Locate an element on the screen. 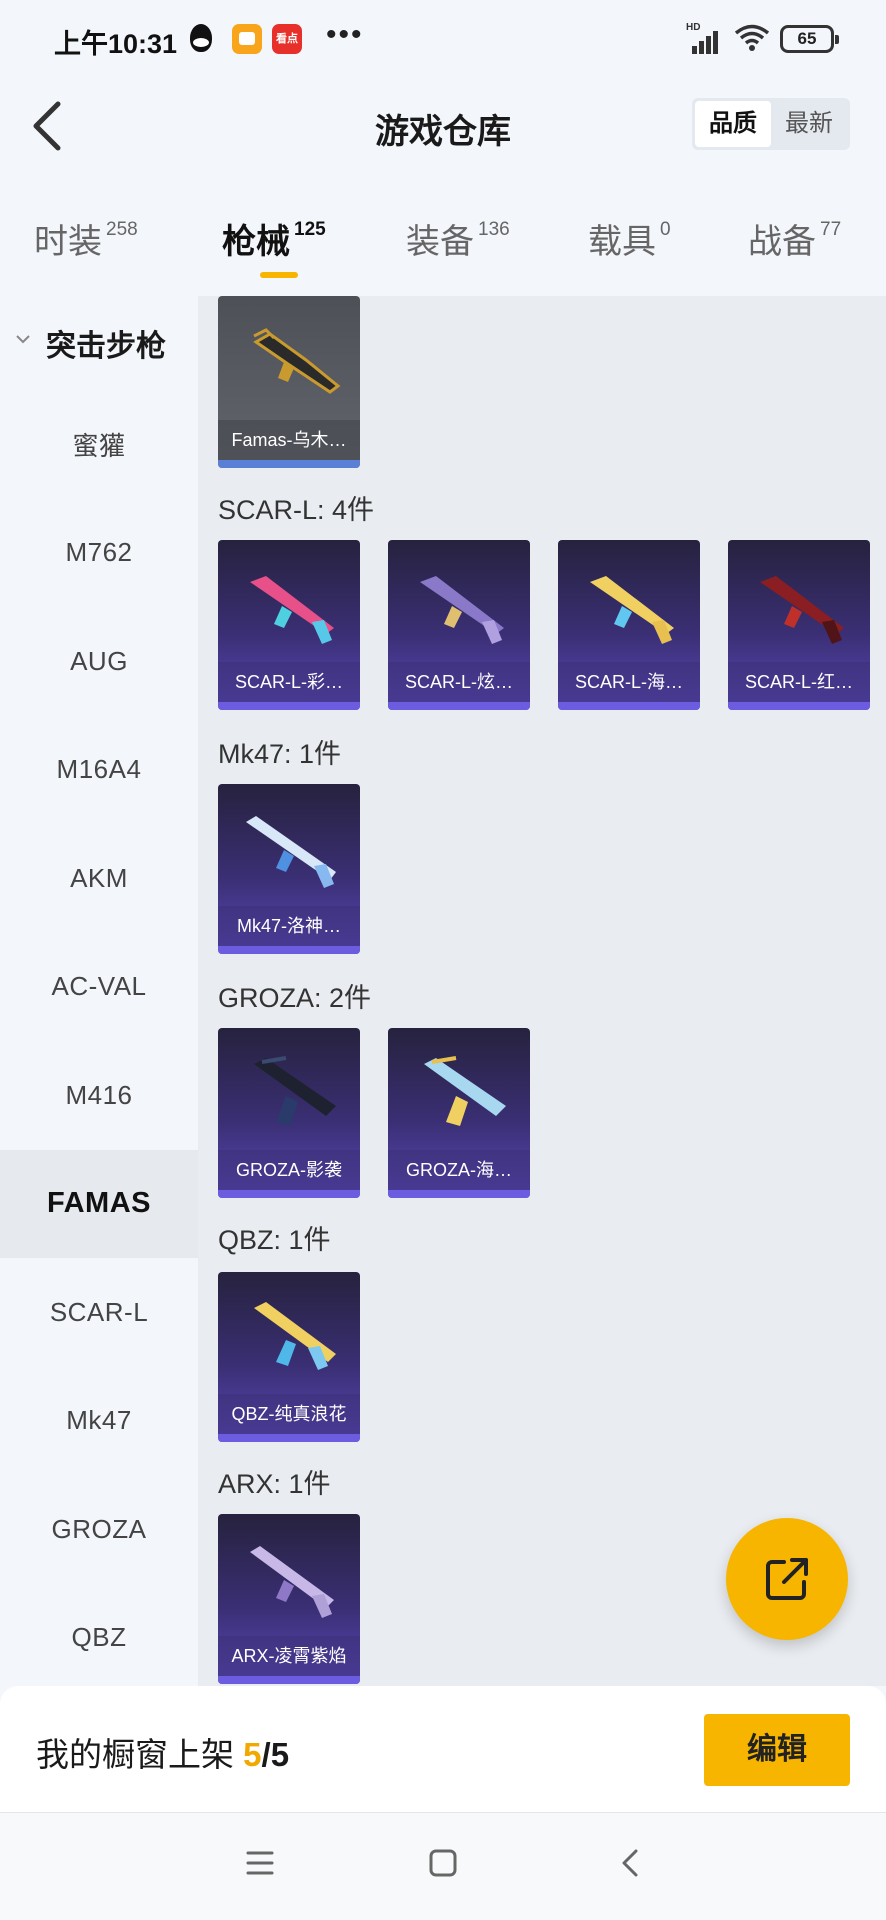 This screenshot has height=1920, width=886. sidebar-item-mk47: Mk47 is located at coordinates (99, 1421).